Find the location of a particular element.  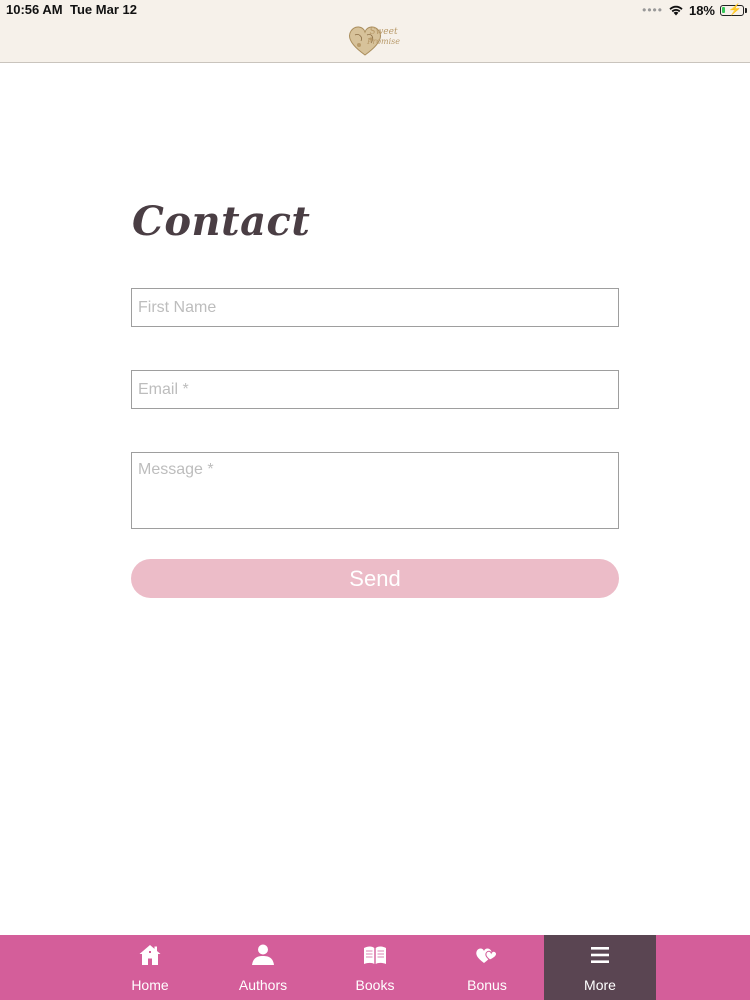

tab-books-label: Books is located at coordinates (375, 985).